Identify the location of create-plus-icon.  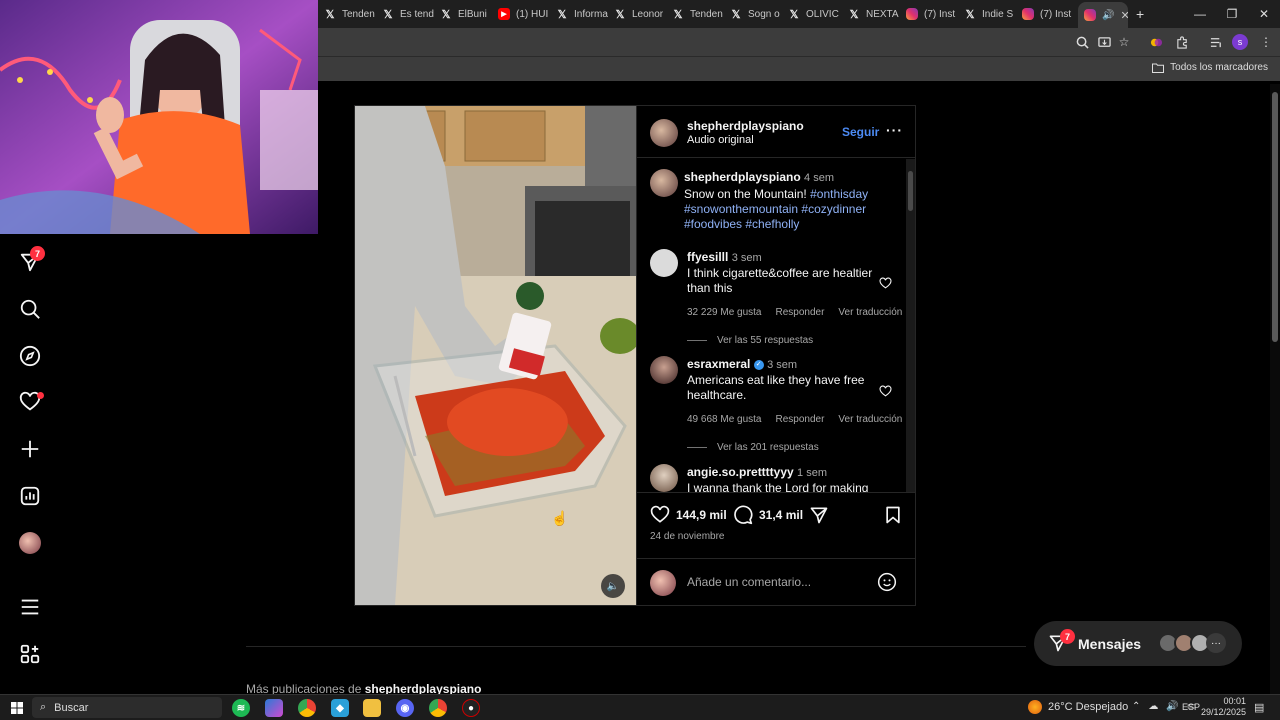
(30, 449).